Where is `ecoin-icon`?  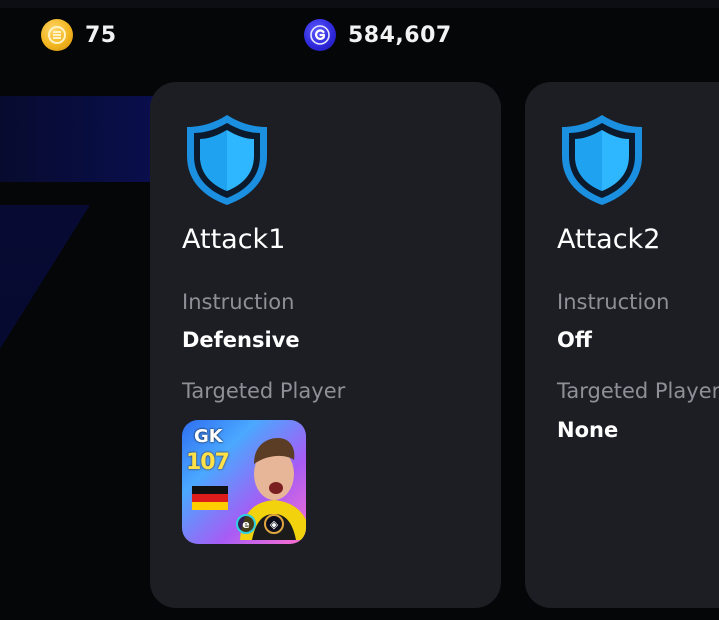 ecoin-icon is located at coordinates (57, 35).